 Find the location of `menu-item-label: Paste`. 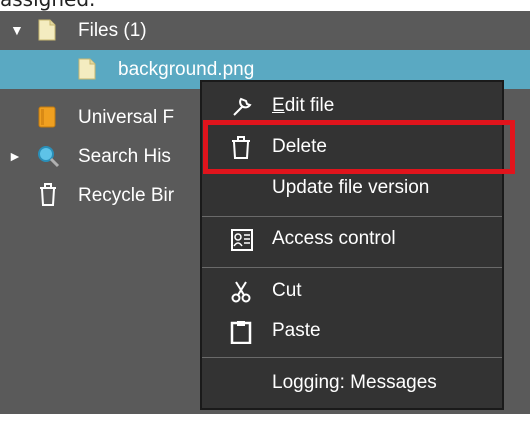

menu-item-label: Paste is located at coordinates (296, 330).